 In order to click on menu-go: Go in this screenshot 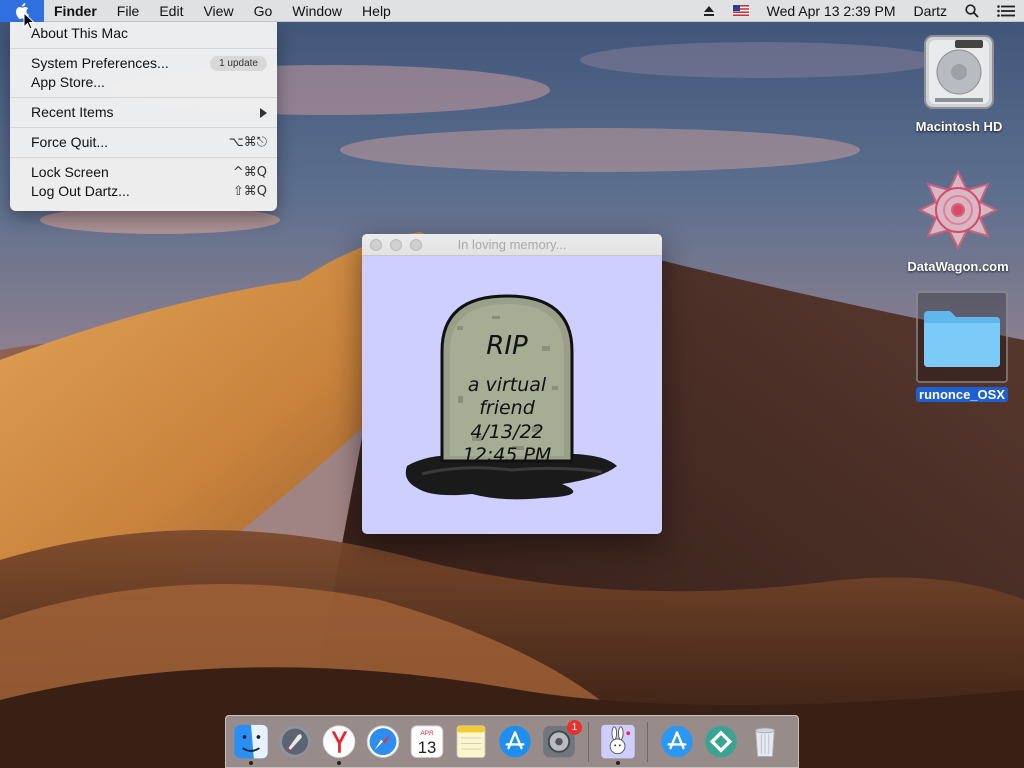, I will do `click(263, 11)`.